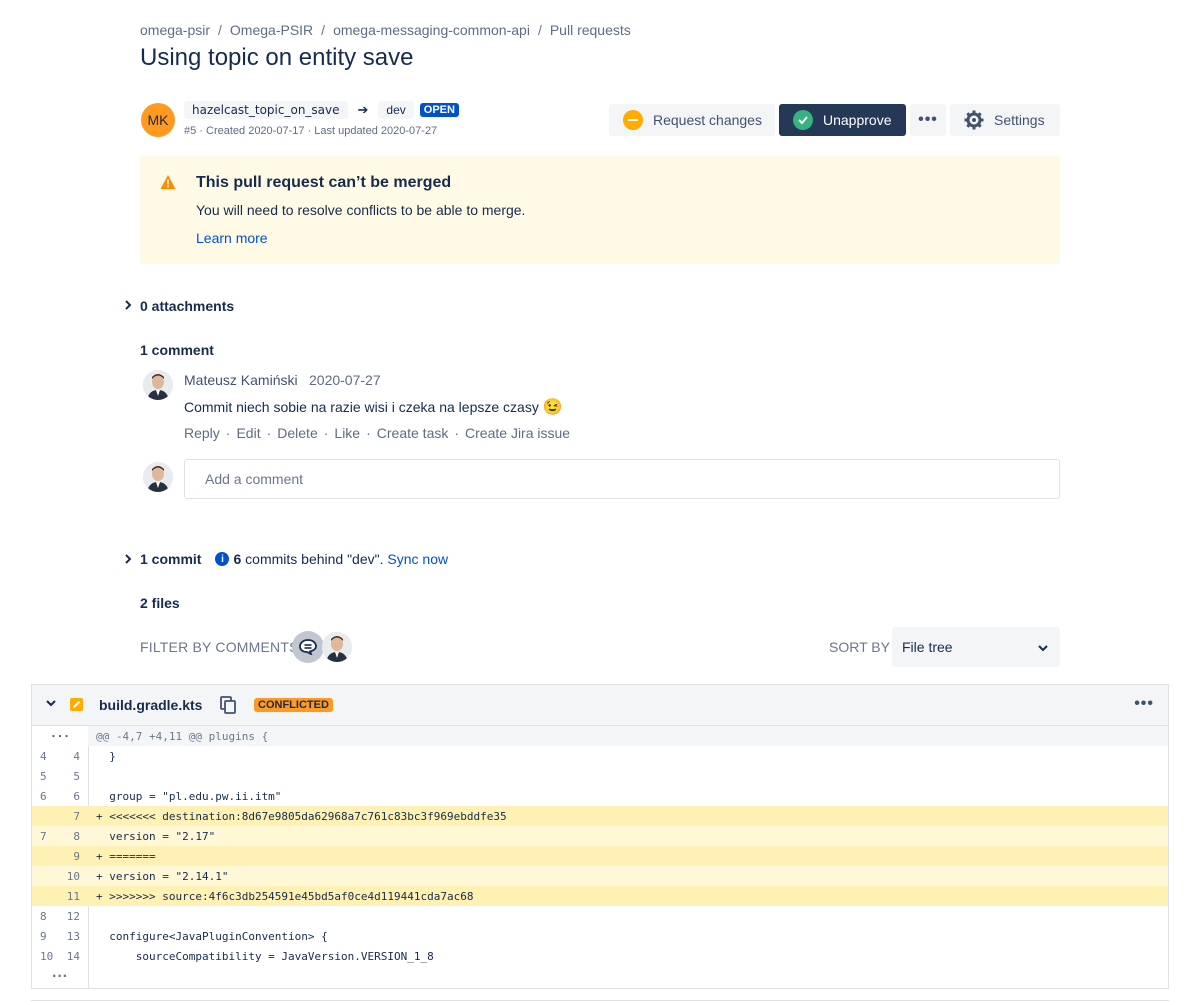  Describe the element at coordinates (74, 896) in the screenshot. I see `new-line-number: 11` at that location.